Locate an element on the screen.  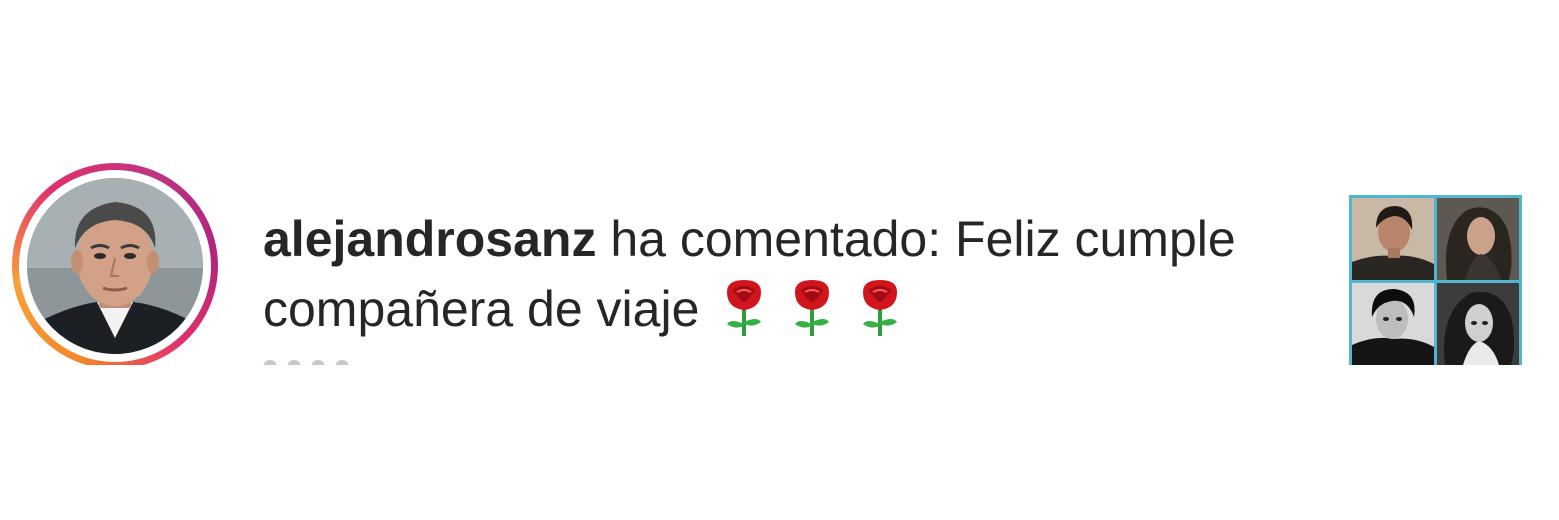
thumbnail-photo-top-left is located at coordinates (1393, 239).